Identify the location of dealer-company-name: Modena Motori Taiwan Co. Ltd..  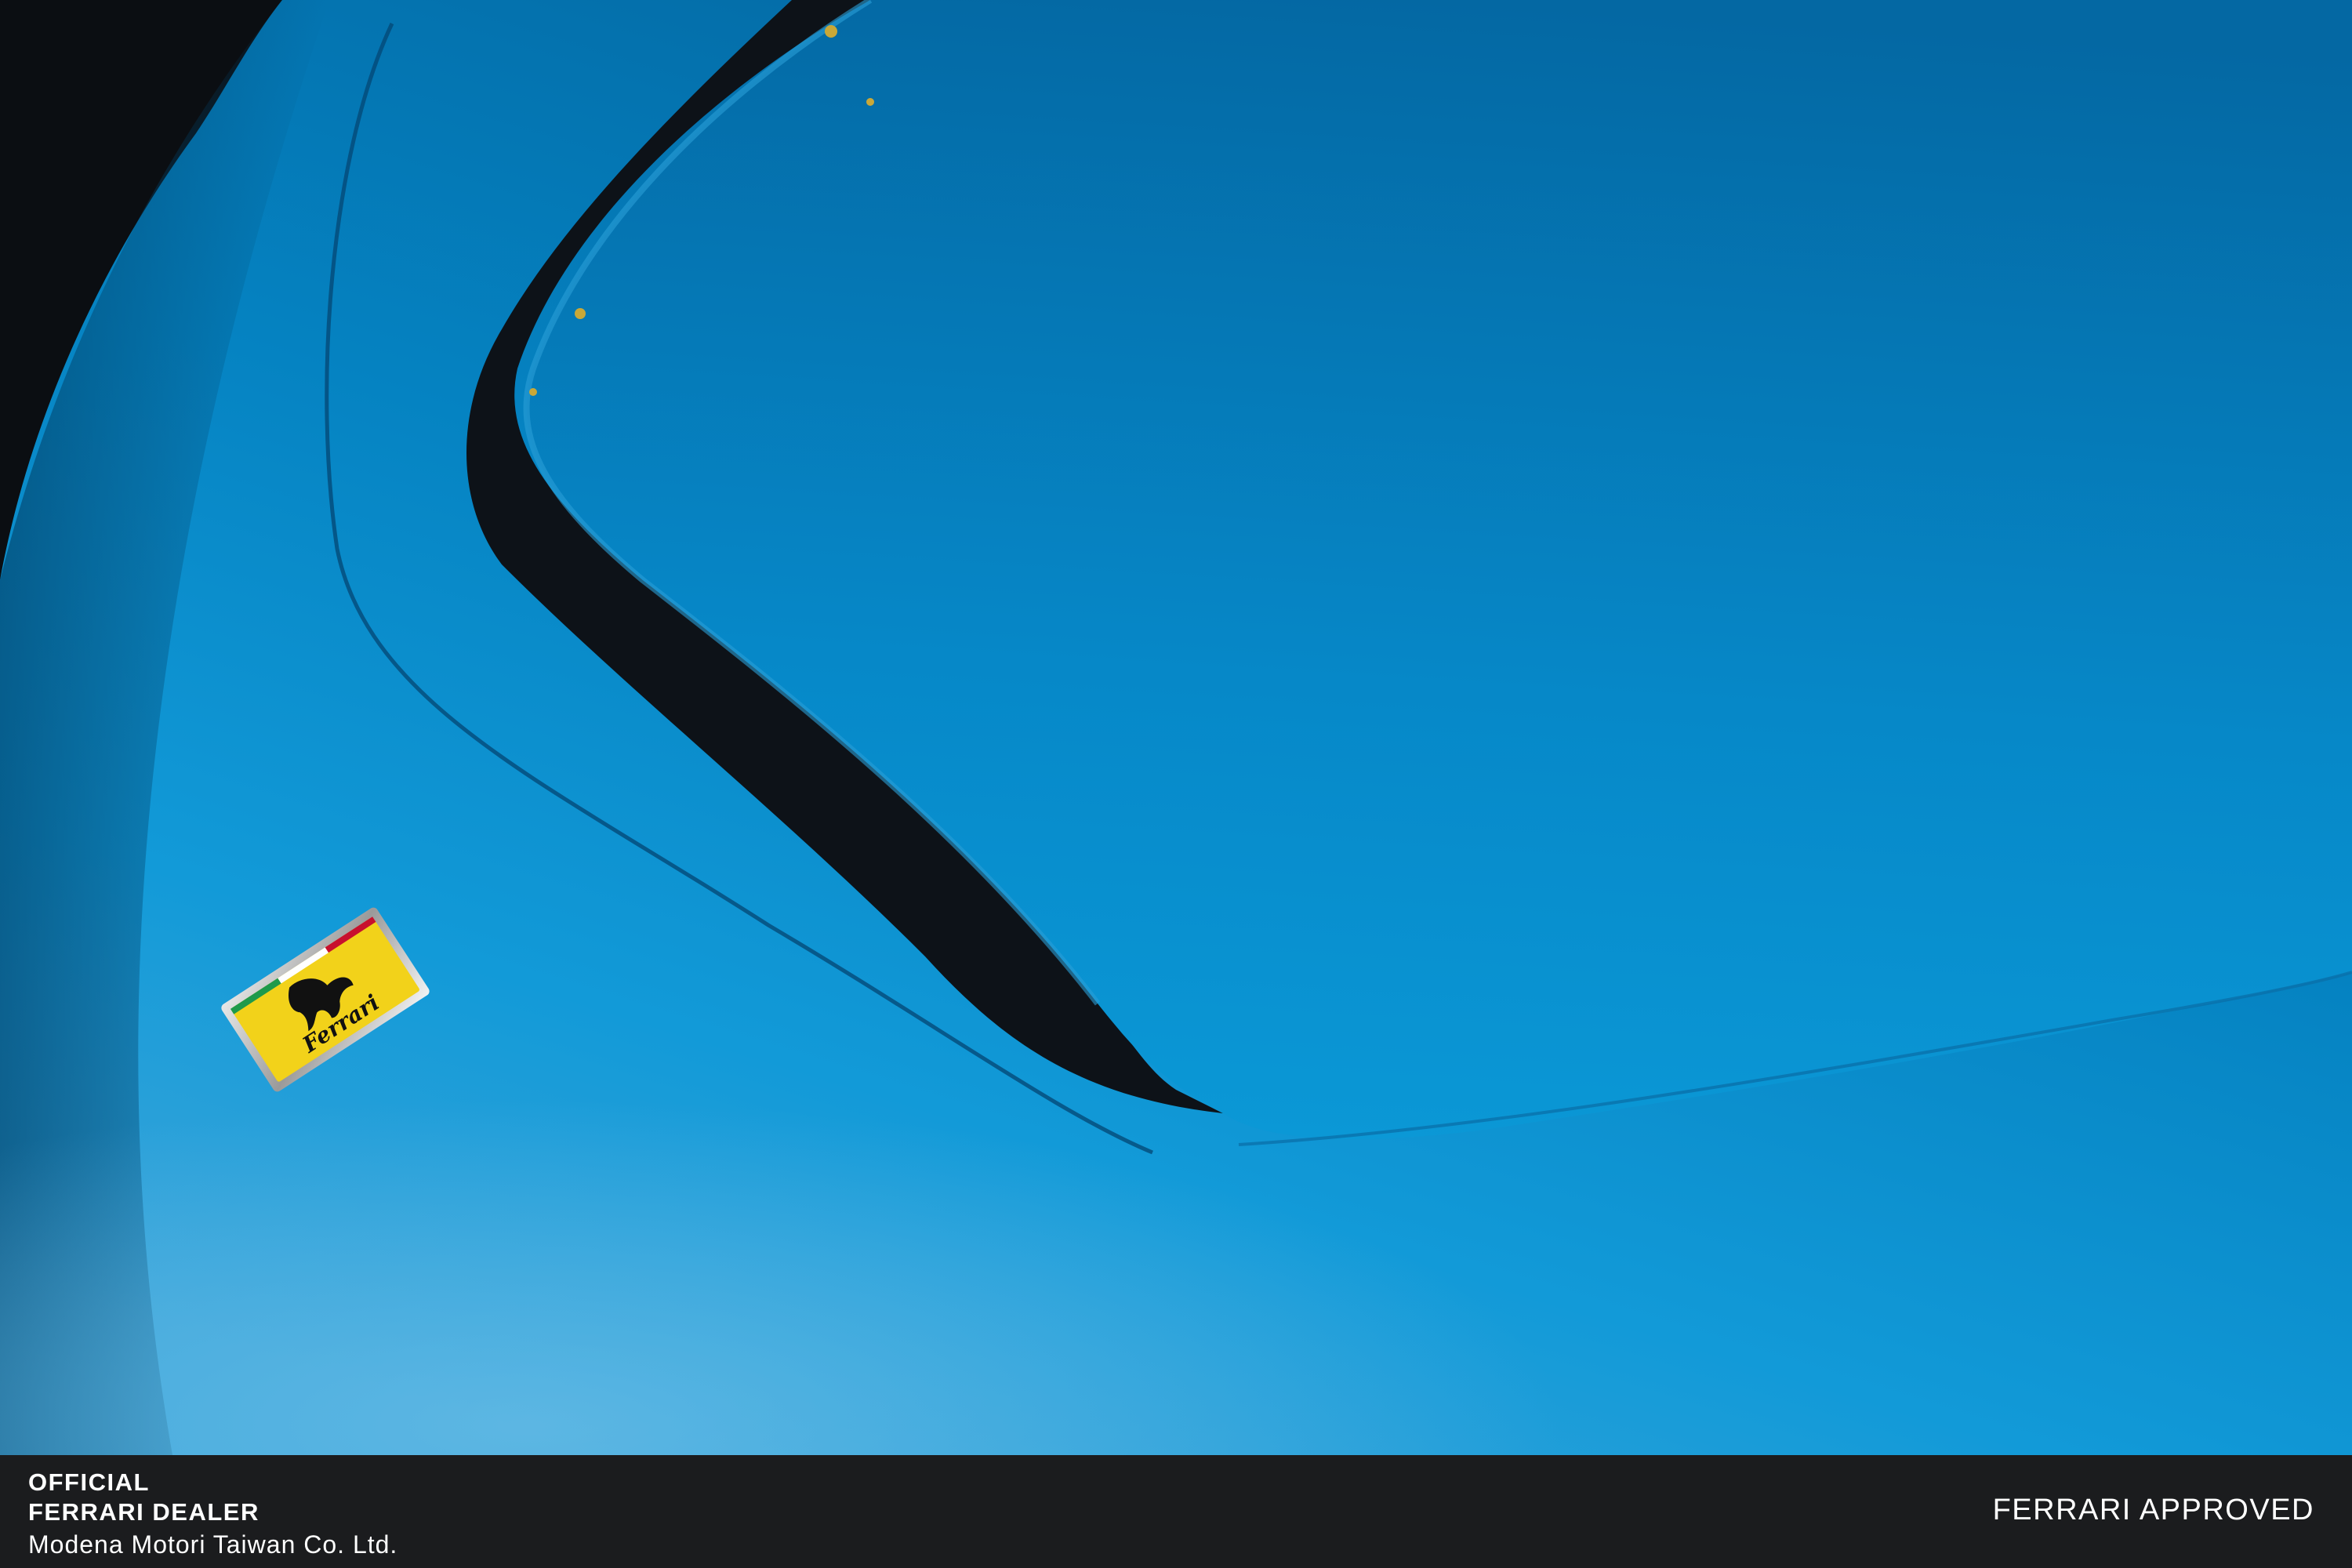
(213, 1544).